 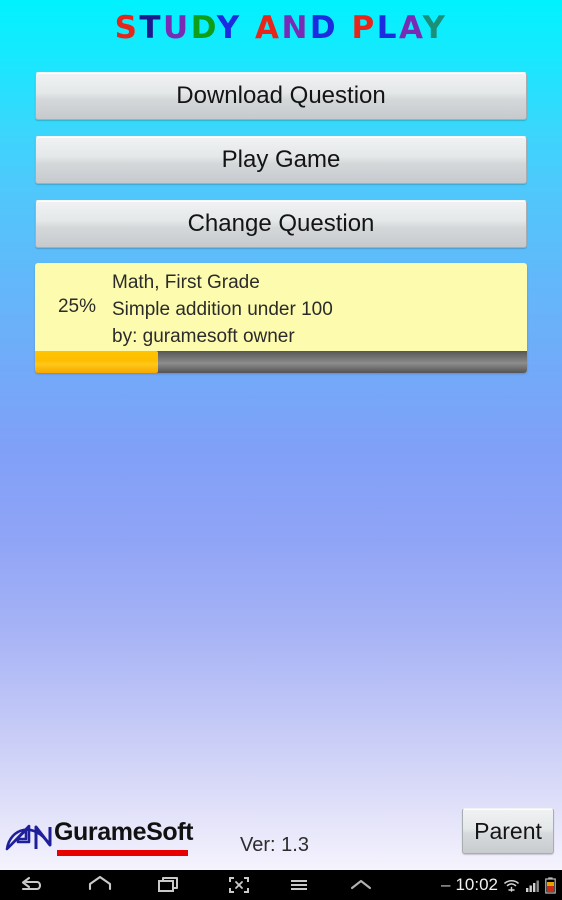 I want to click on title-letter-1: T, so click(x=151, y=28).